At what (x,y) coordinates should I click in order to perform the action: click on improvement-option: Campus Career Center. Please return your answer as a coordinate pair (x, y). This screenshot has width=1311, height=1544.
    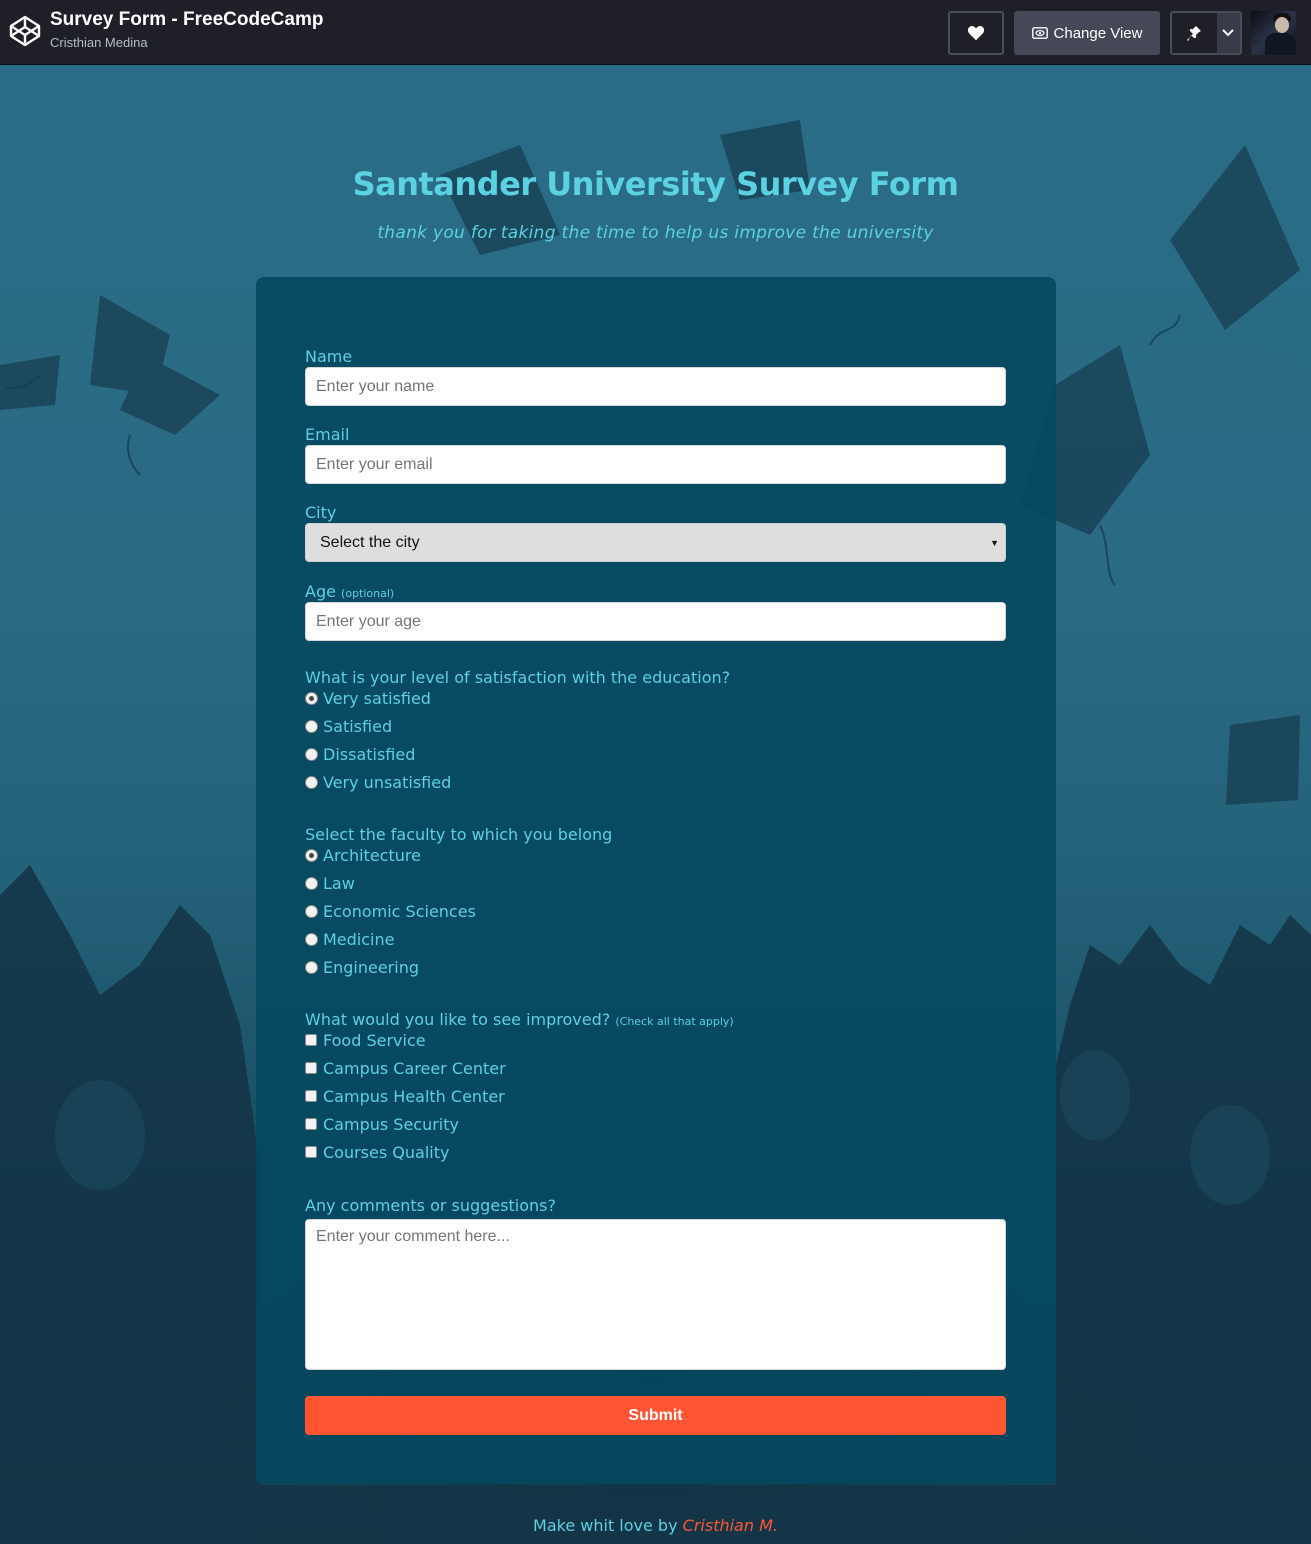
    Looking at the image, I should click on (405, 1068).